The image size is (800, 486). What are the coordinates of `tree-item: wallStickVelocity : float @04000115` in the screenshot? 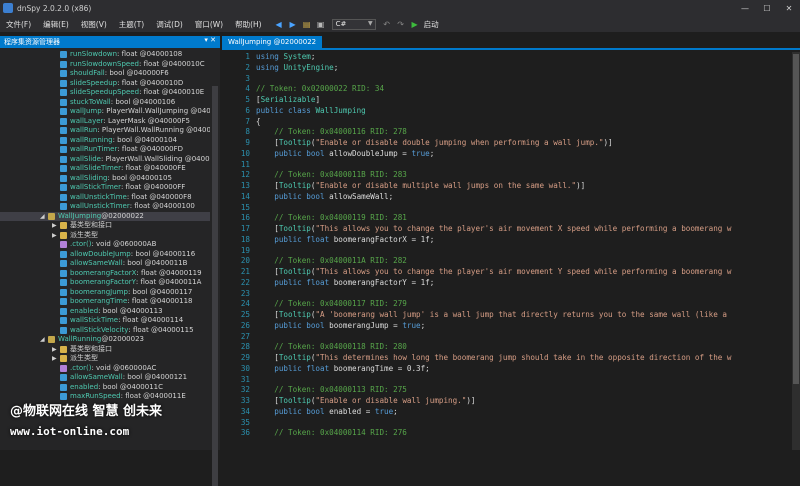 It's located at (105, 331).